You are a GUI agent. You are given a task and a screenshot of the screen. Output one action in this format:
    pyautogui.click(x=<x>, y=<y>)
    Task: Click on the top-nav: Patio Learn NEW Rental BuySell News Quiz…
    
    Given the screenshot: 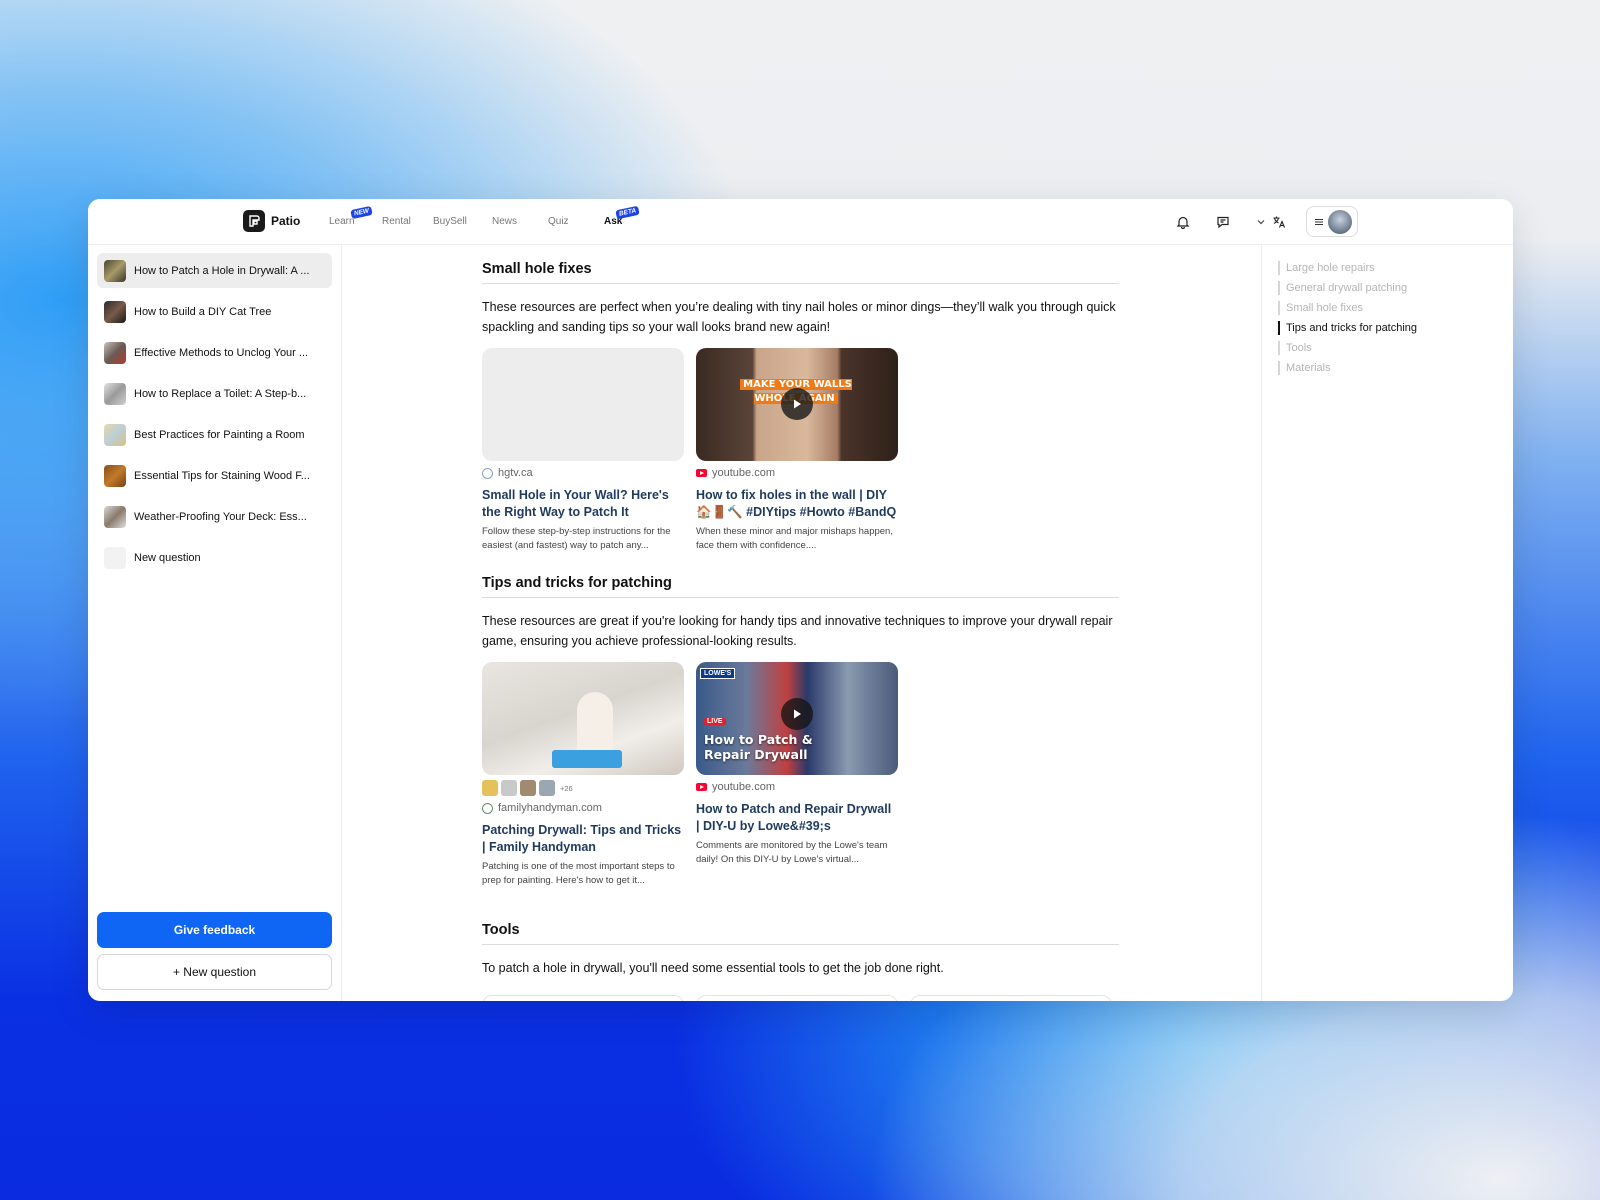 What is the action you would take?
    pyautogui.click(x=800, y=222)
    